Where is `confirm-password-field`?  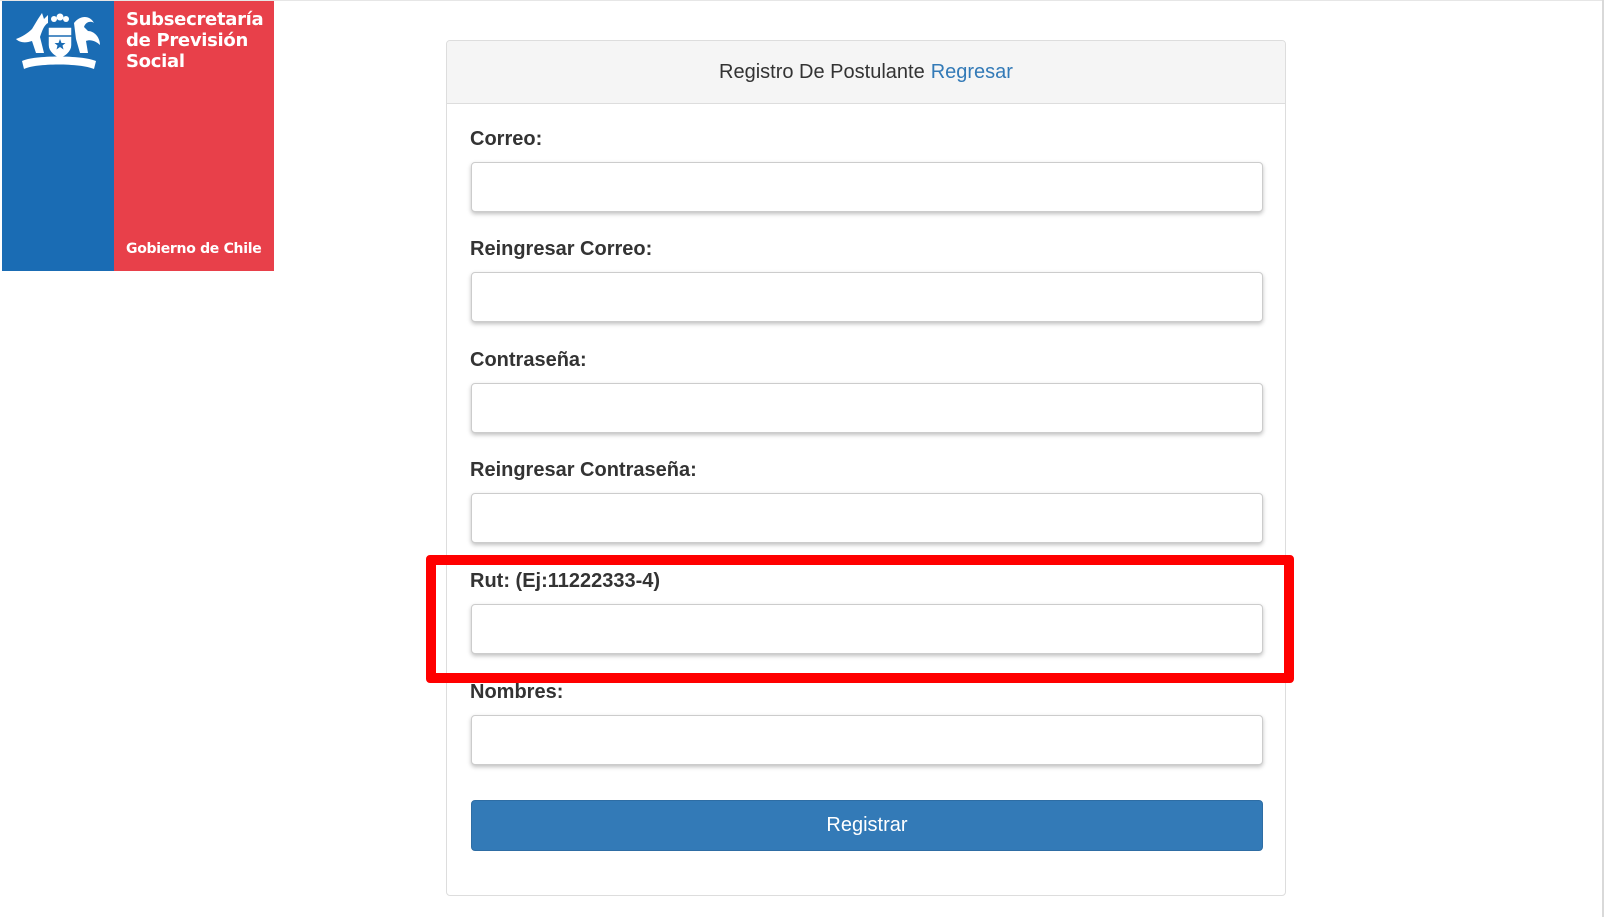 confirm-password-field is located at coordinates (867, 518).